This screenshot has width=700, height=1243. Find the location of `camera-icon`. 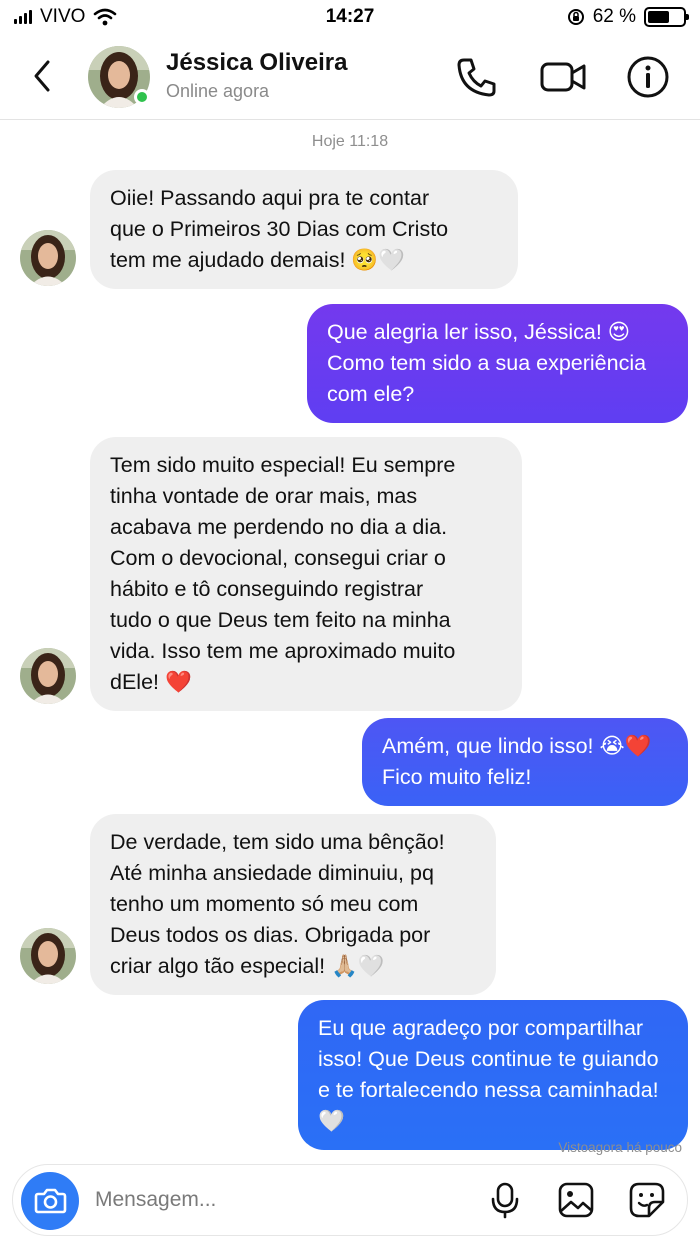

camera-icon is located at coordinates (50, 1201).